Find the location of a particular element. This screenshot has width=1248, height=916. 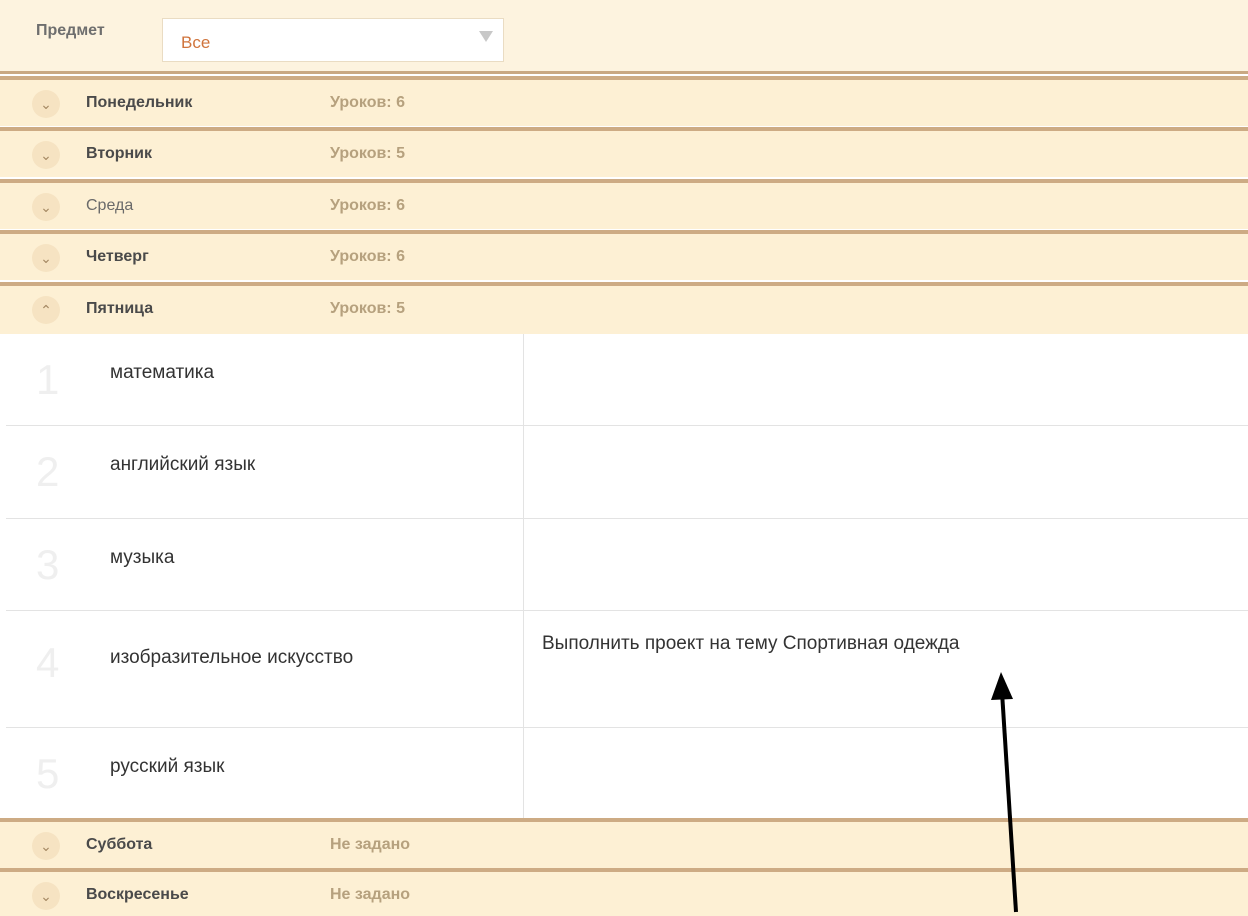

lesson-subject: изобразительное искусство is located at coordinates (232, 657).